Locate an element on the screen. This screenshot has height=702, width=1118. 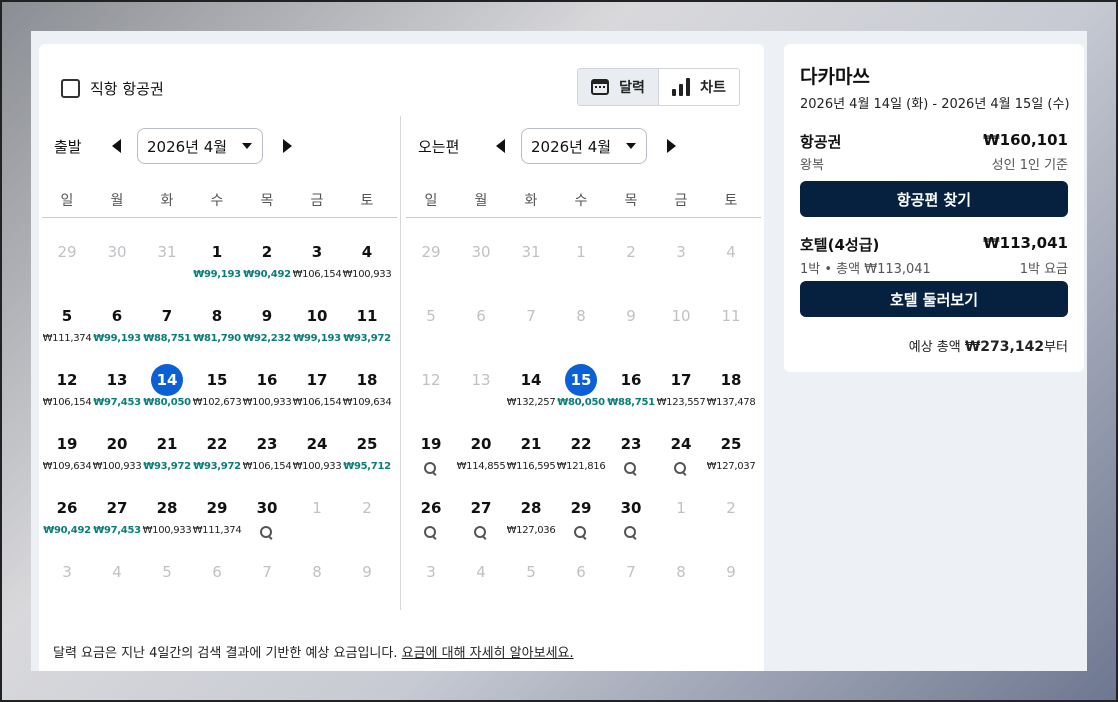
day-cell: 21 ₩116,595 is located at coordinates (531, 453).